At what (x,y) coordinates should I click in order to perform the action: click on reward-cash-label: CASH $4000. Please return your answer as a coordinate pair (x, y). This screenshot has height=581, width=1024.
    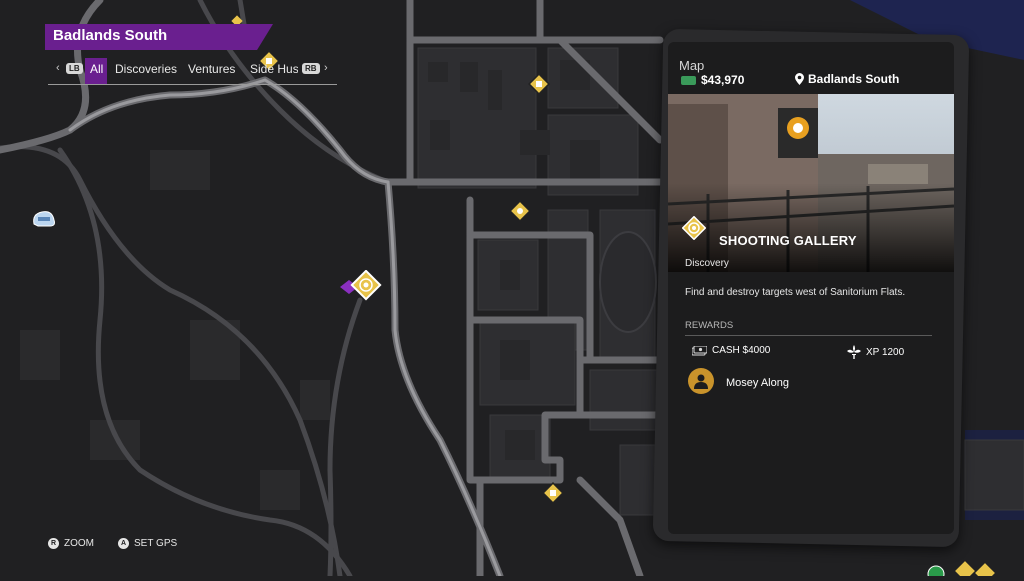
    Looking at the image, I should click on (741, 350).